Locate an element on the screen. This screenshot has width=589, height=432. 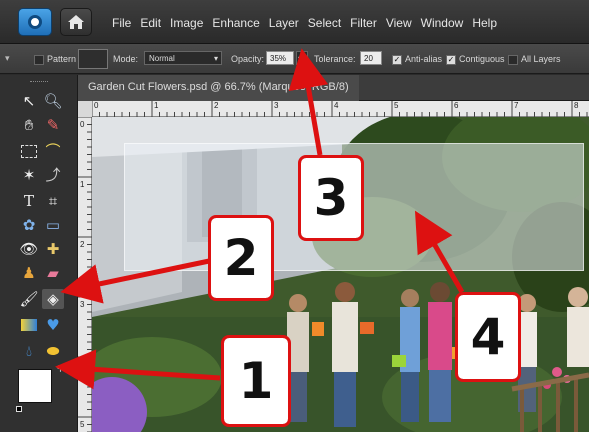
shape-tool-icon: ♥ is located at coordinates (53, 325).